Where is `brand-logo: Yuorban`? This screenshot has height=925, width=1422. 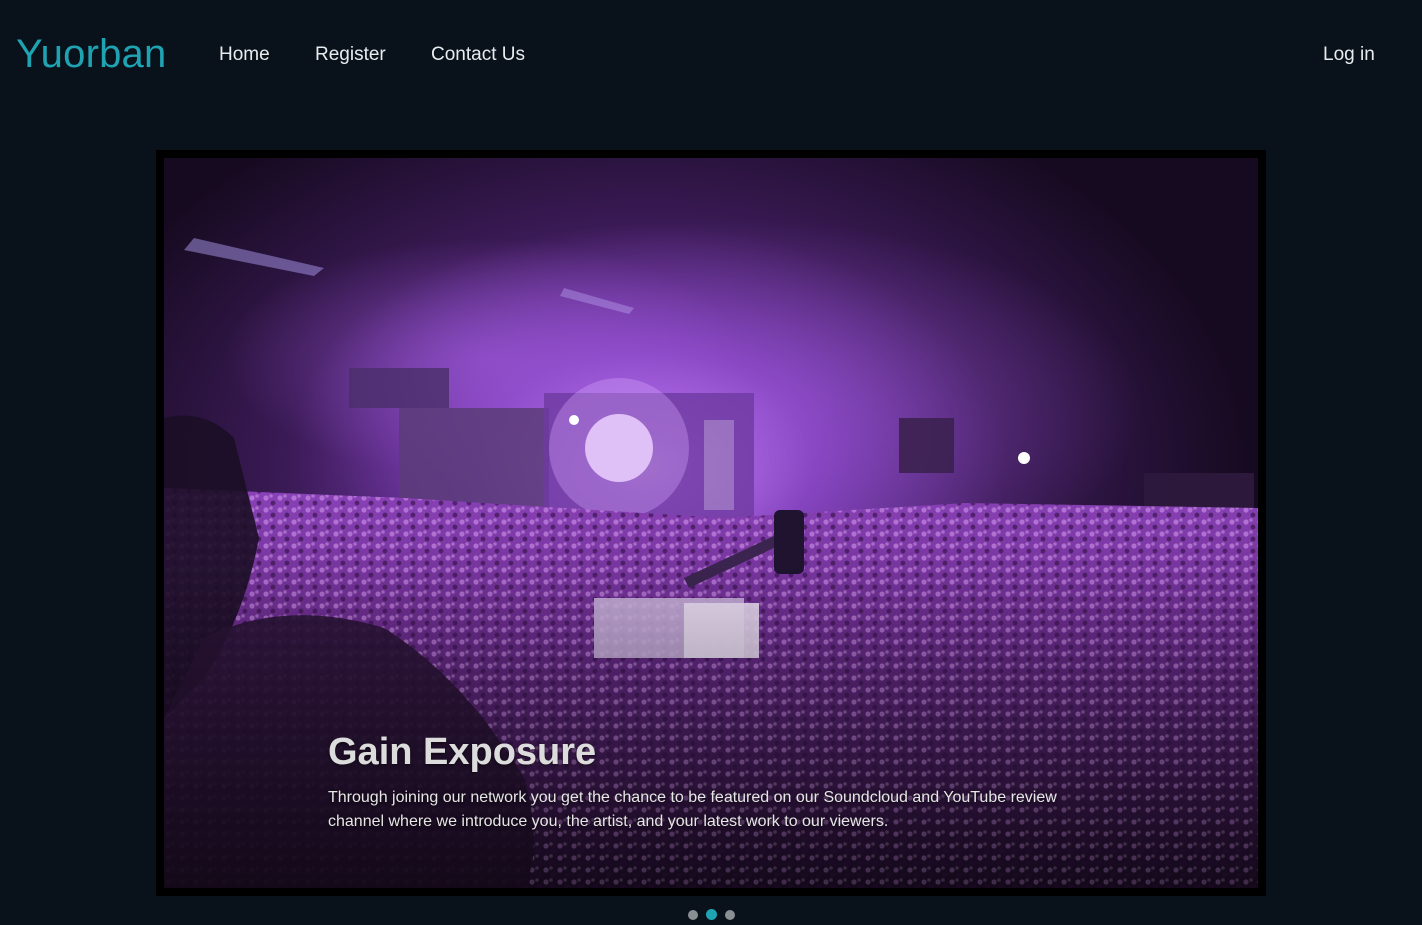
brand-logo: Yuorban is located at coordinates (91, 54).